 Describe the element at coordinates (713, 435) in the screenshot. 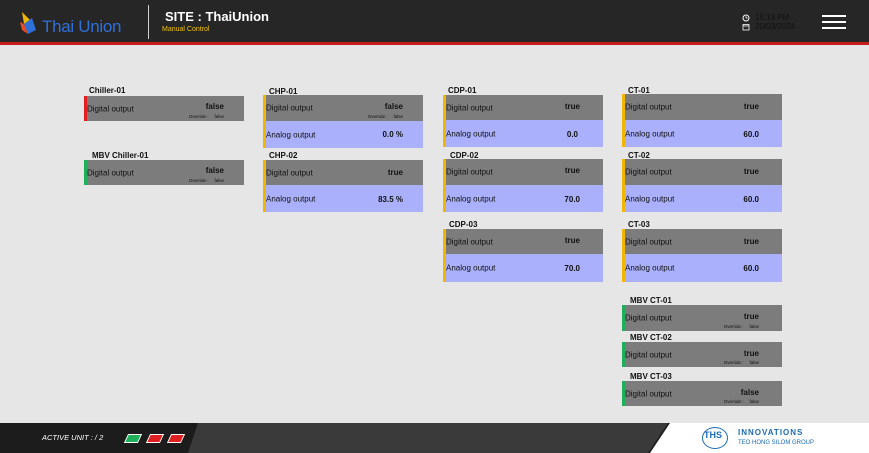

I see `ths-mark: THS` at that location.